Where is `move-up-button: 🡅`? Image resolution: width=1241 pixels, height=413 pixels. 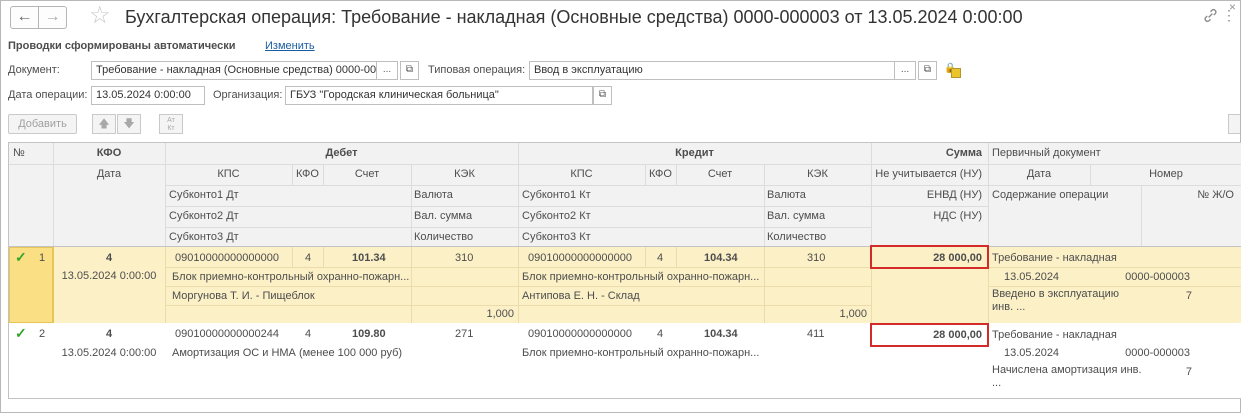
move-up-button: 🡅 is located at coordinates (104, 124).